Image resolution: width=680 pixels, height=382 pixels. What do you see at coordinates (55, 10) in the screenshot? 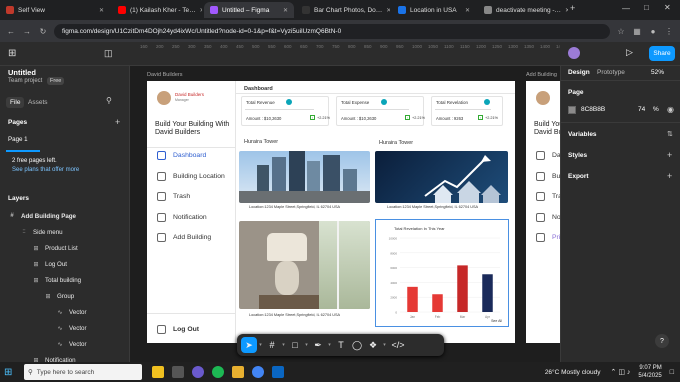
I see `browser-tab: Self View ✕` at bounding box center [55, 10].